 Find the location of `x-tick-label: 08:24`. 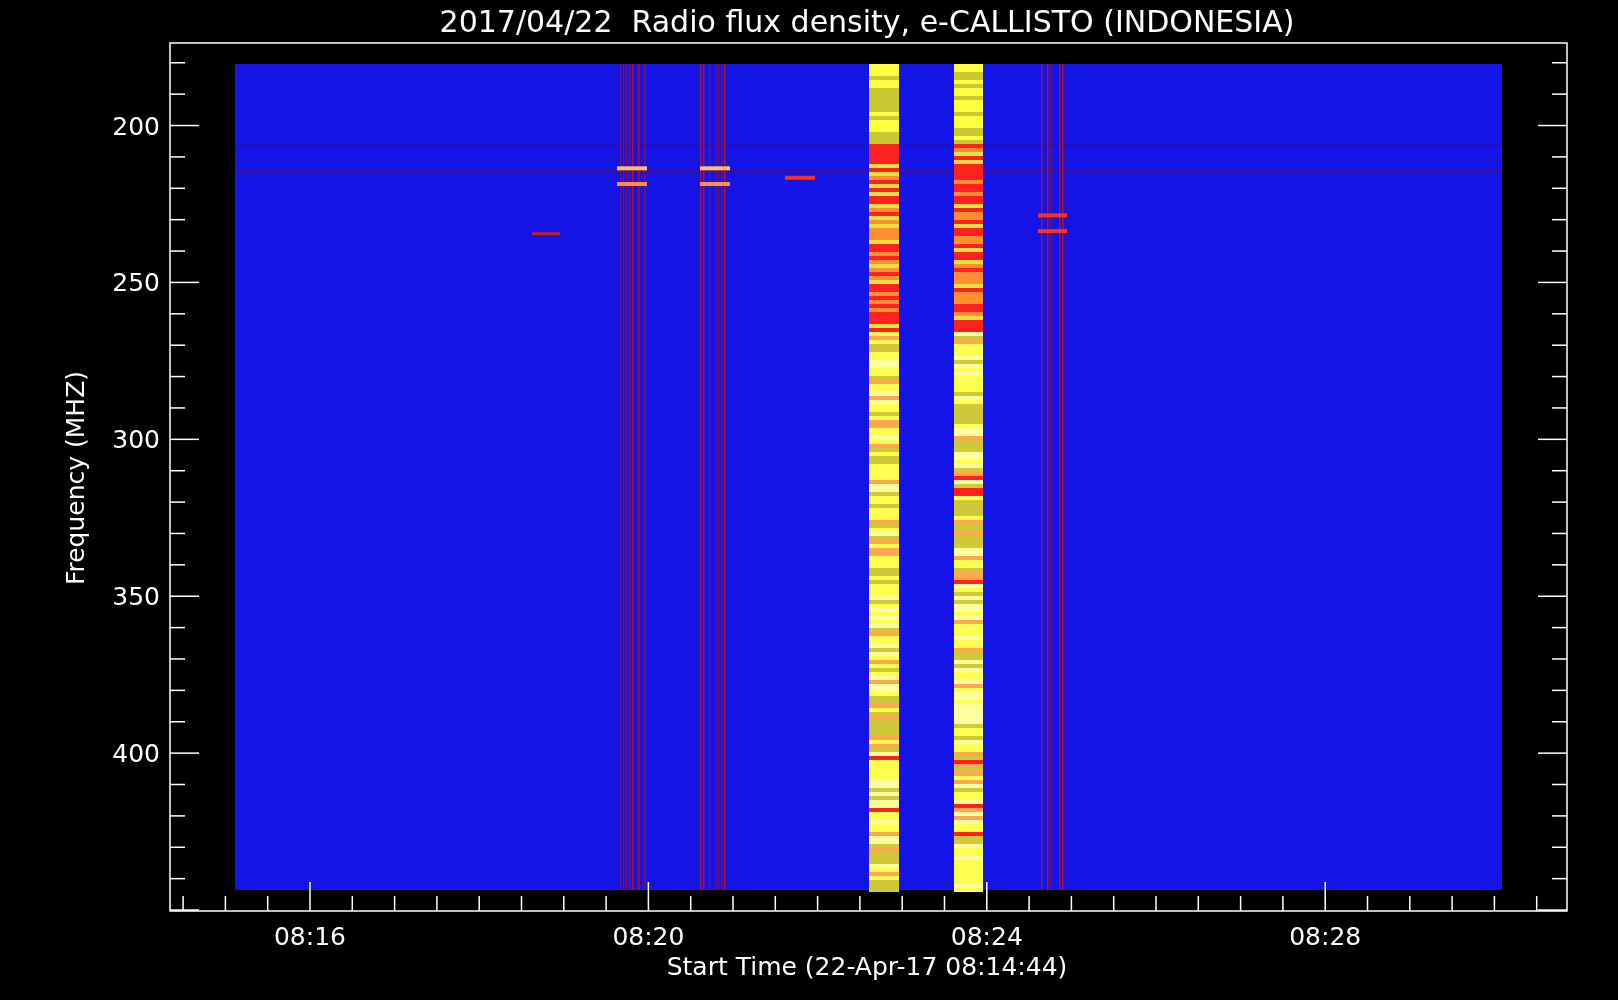

x-tick-label: 08:24 is located at coordinates (986, 936).